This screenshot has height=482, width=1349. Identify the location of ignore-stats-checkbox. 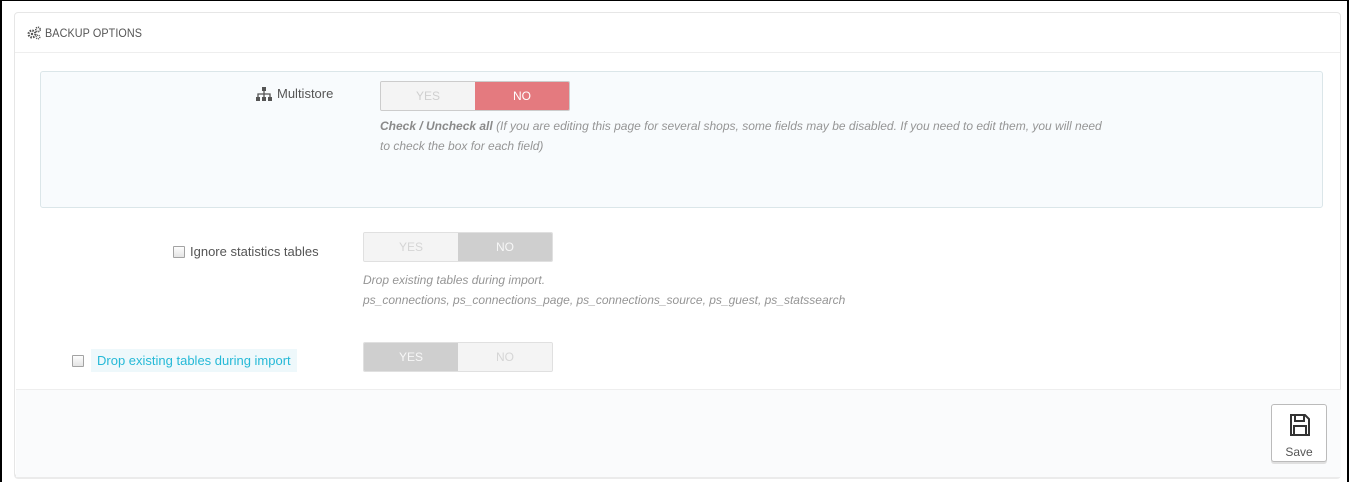
(179, 252).